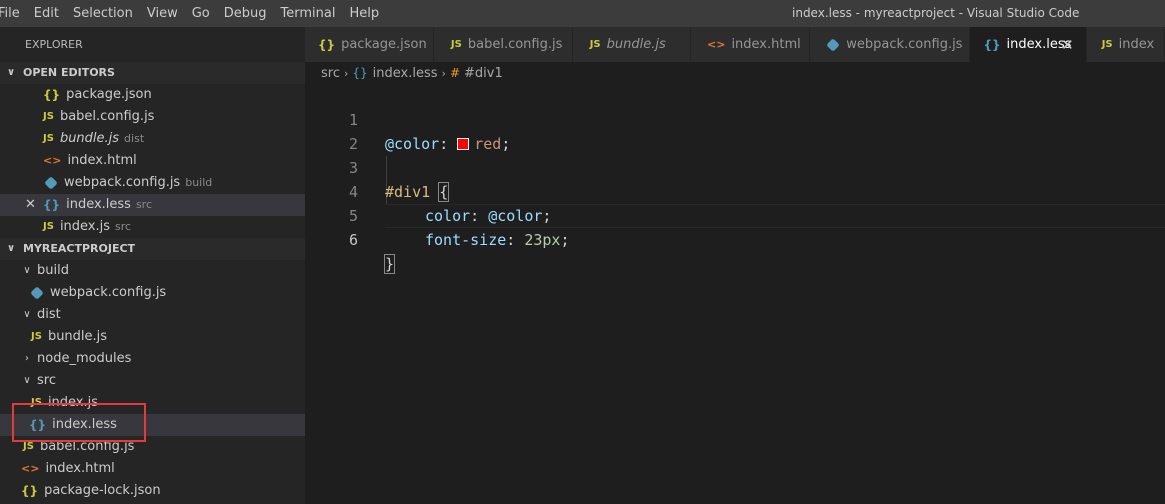 The height and width of the screenshot is (504, 1165). Describe the element at coordinates (515, 240) in the screenshot. I see `colon: :` at that location.